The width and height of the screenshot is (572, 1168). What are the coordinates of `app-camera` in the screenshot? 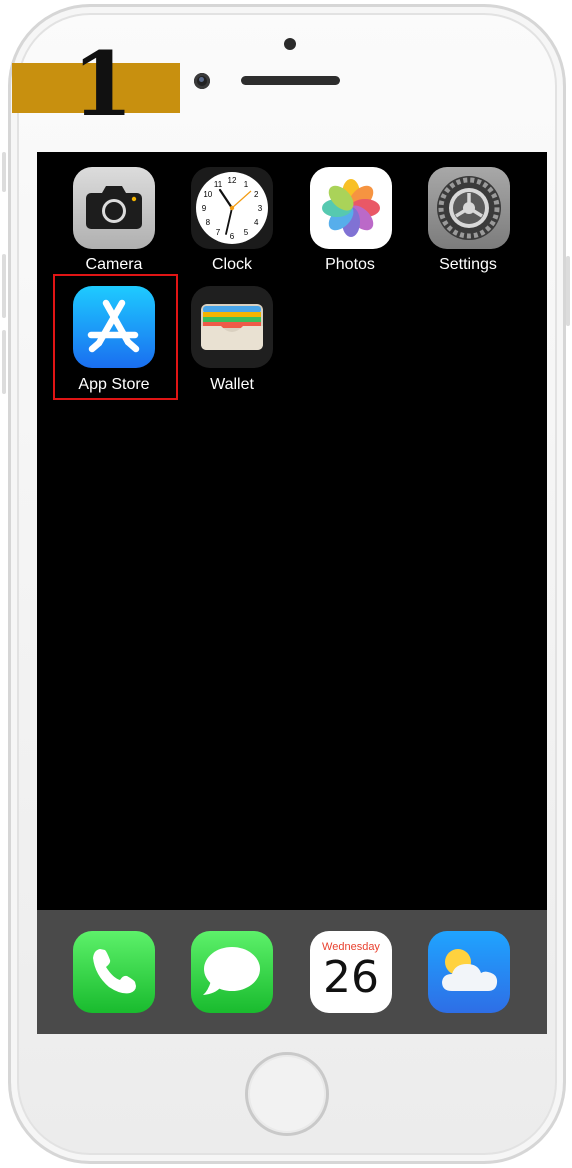 It's located at (114, 208).